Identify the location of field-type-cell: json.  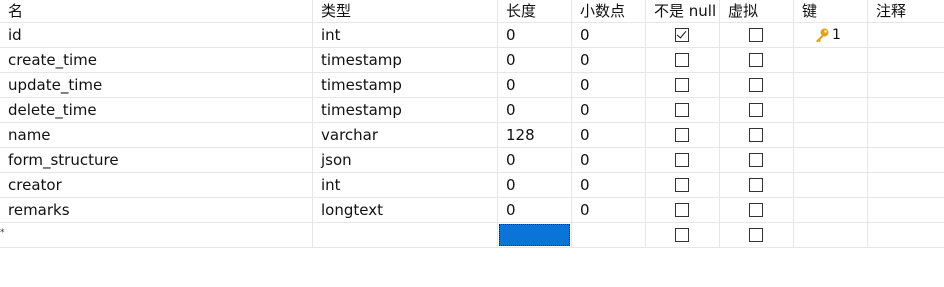
(405, 160).